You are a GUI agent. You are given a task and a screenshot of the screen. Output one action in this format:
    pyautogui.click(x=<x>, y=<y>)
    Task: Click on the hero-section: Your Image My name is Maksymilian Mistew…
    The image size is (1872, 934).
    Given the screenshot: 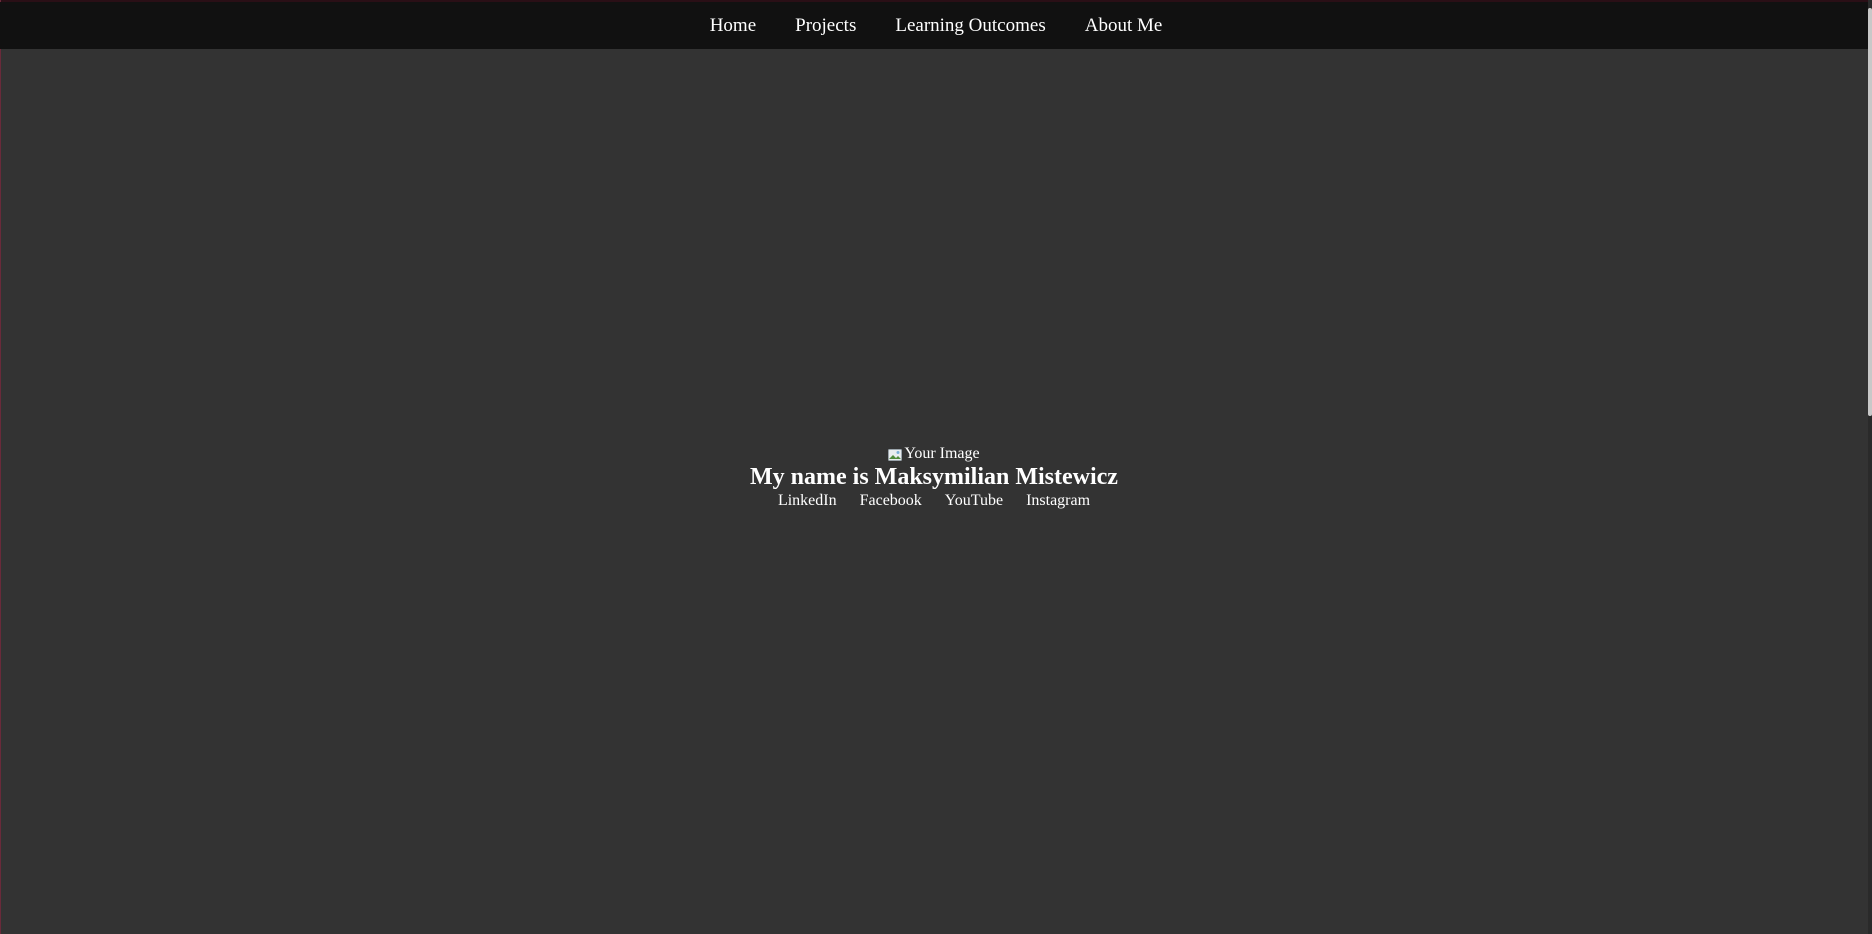 What is the action you would take?
    pyautogui.click(x=934, y=478)
    